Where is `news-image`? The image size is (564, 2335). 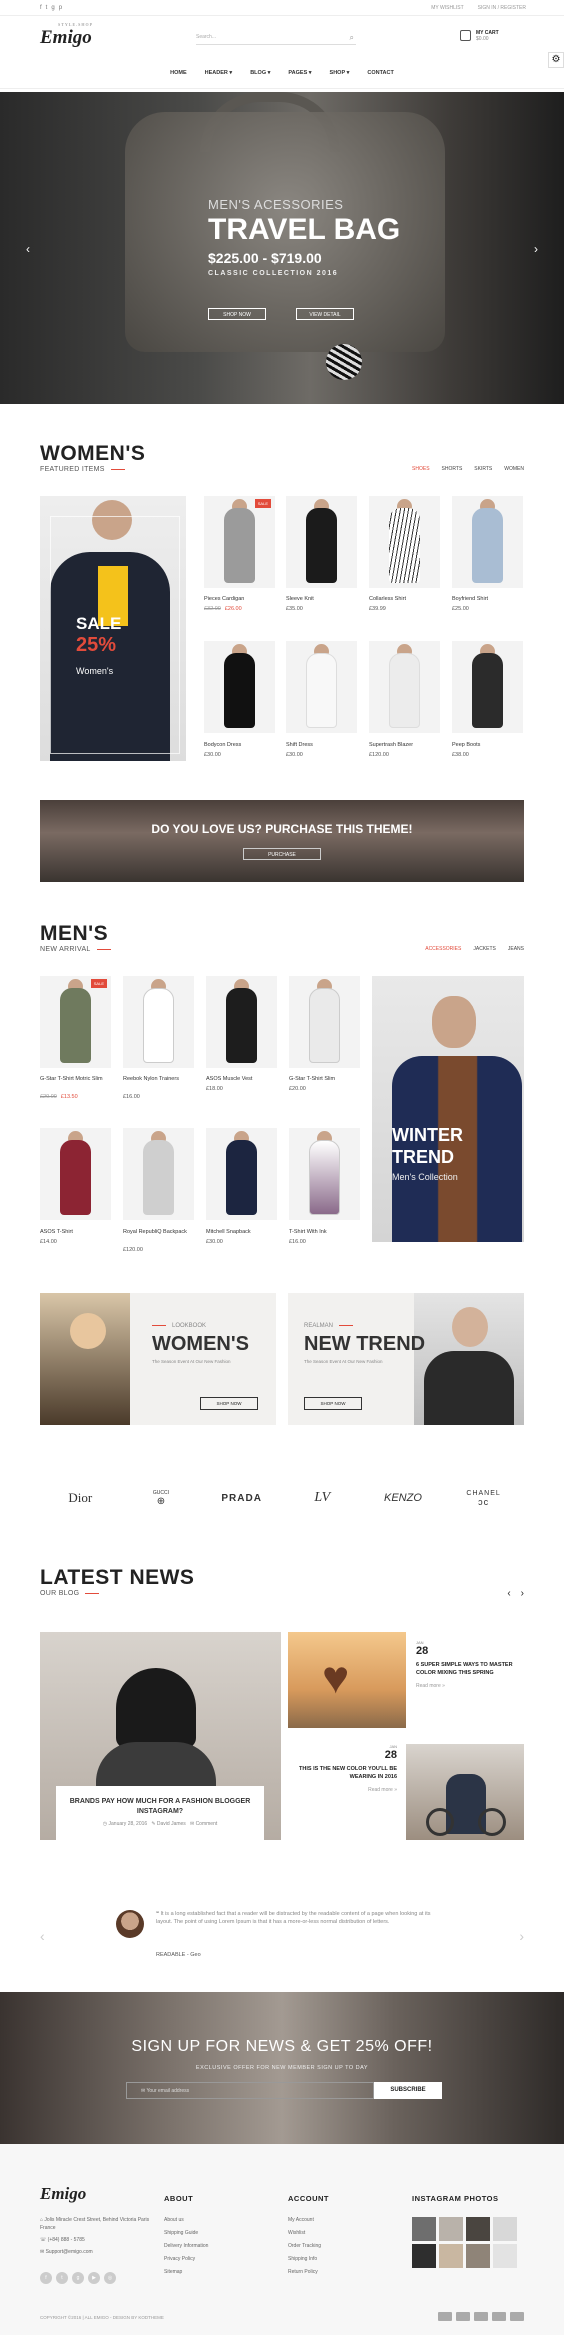 news-image is located at coordinates (465, 1792).